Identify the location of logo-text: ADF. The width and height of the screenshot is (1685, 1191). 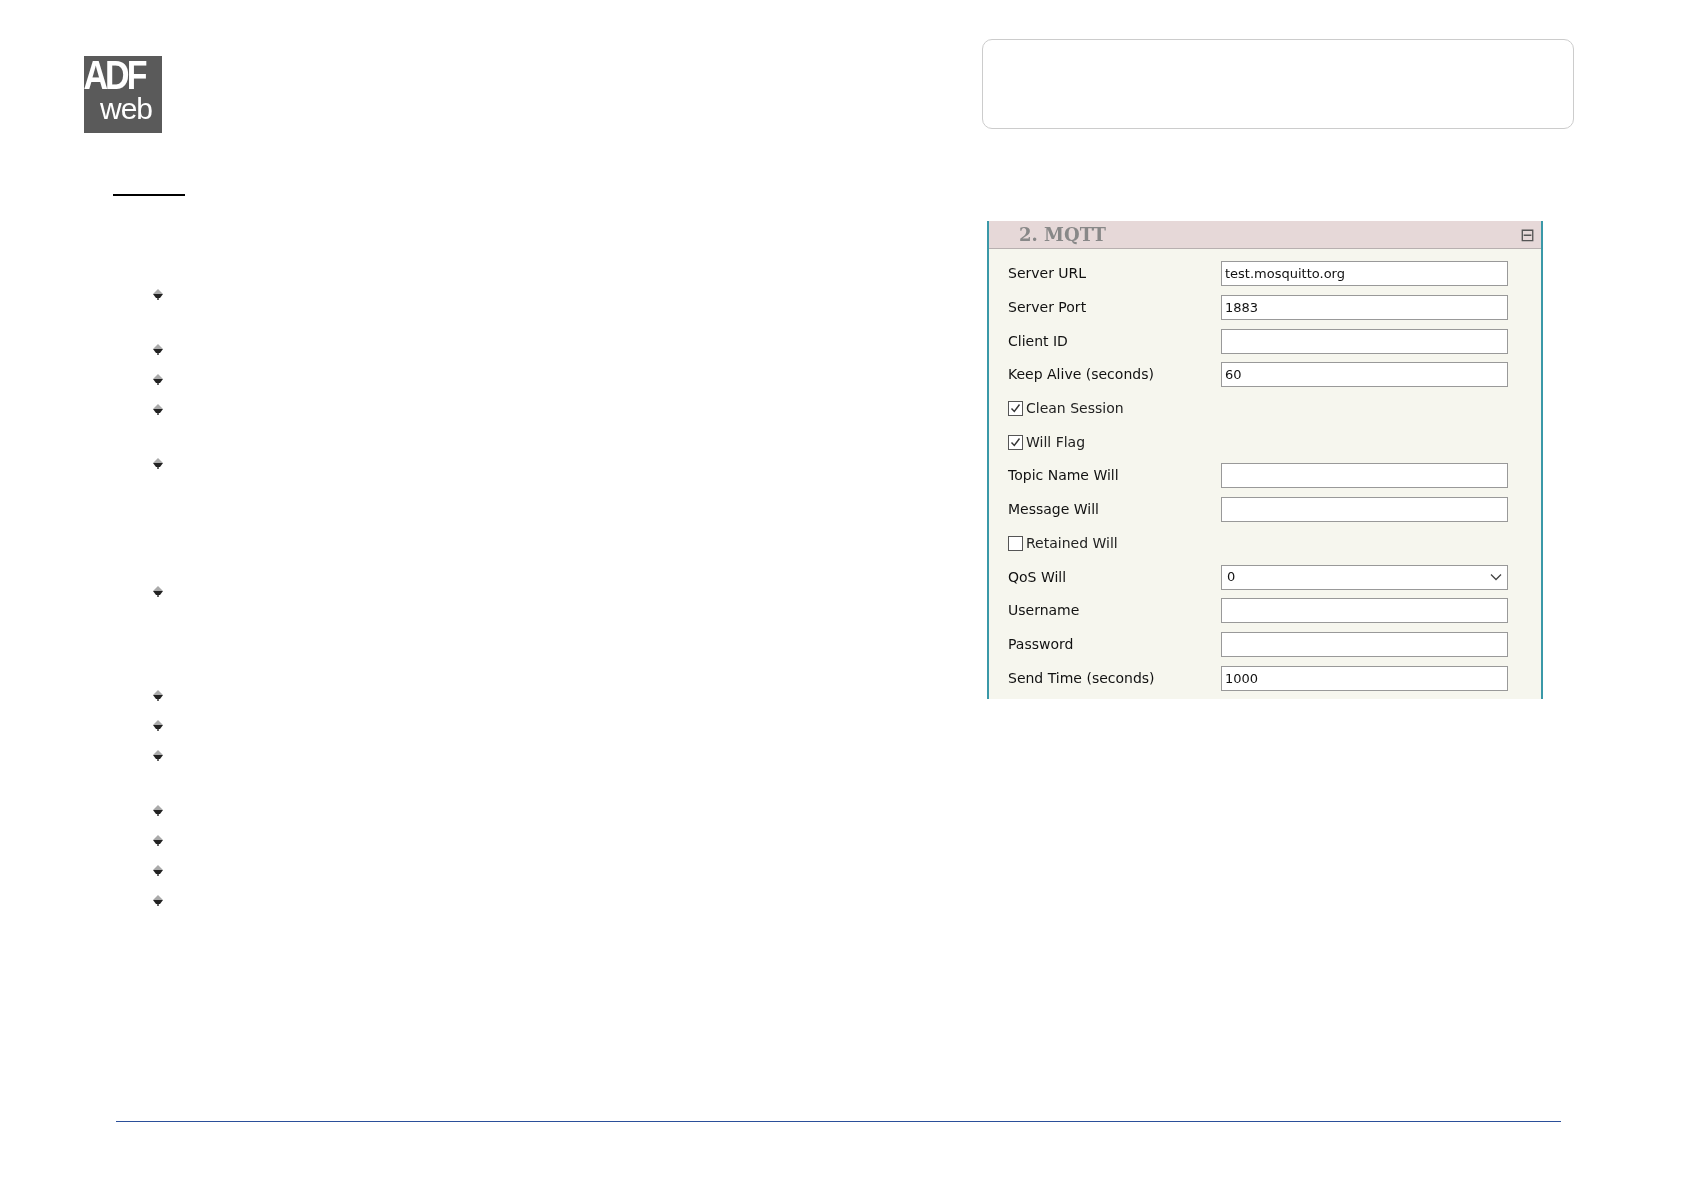
(114, 75).